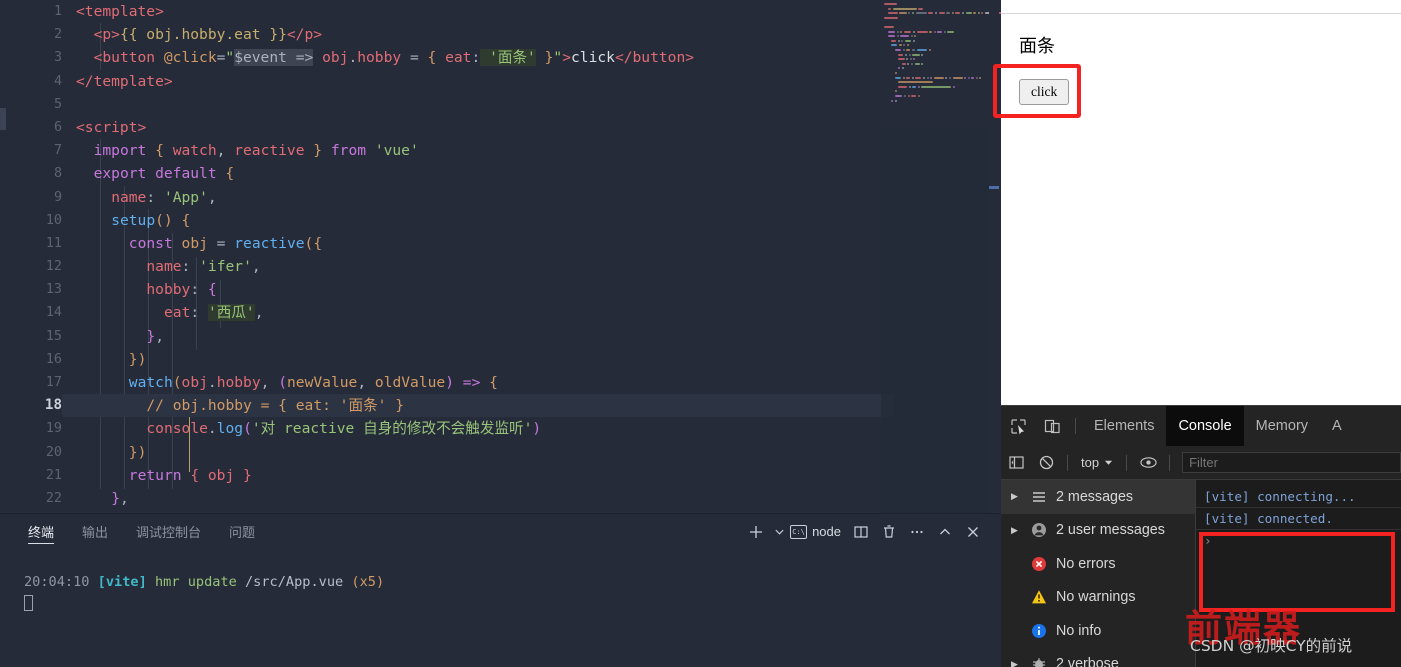 This screenshot has height=667, width=1401. I want to click on devtools-tab-console: Console, so click(1205, 426).